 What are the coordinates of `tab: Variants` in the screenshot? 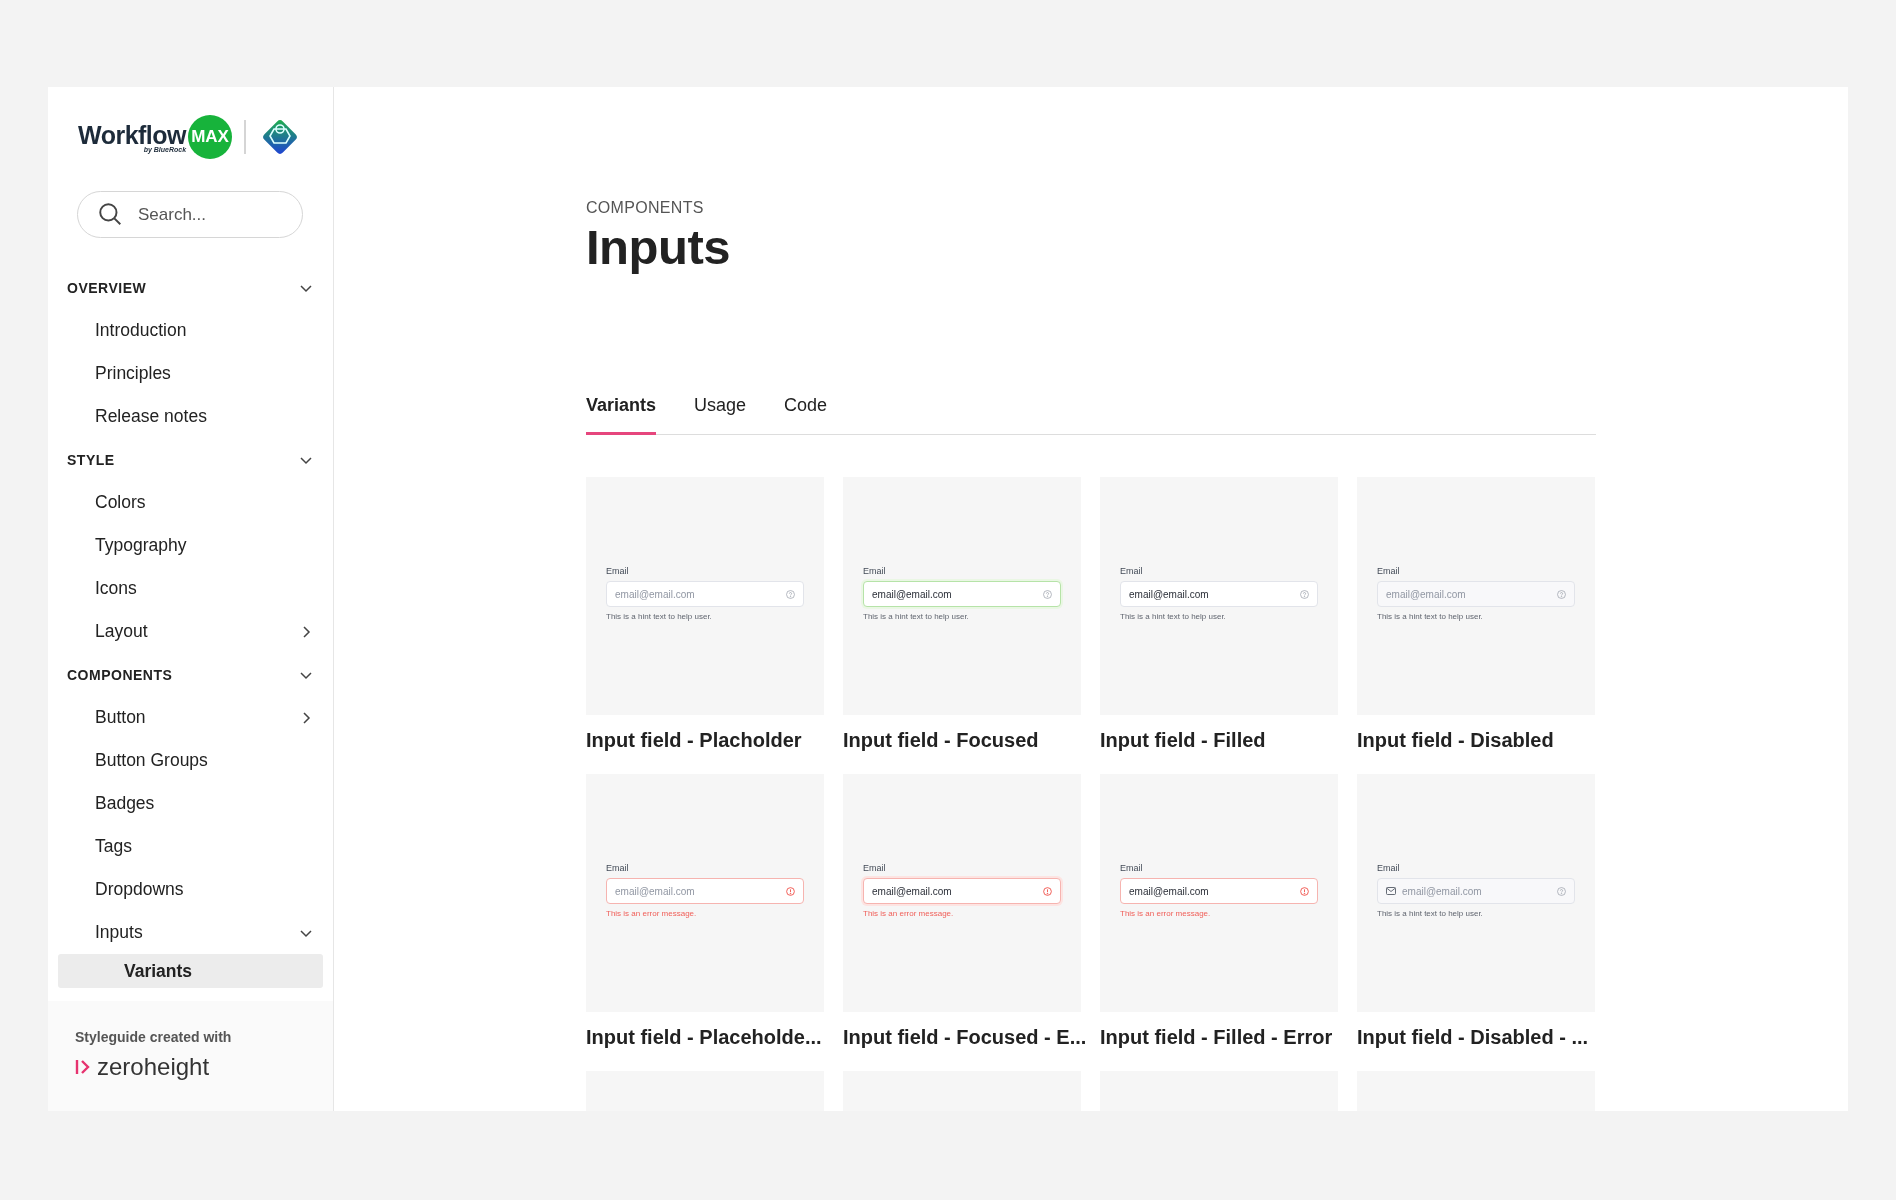 It's located at (621, 415).